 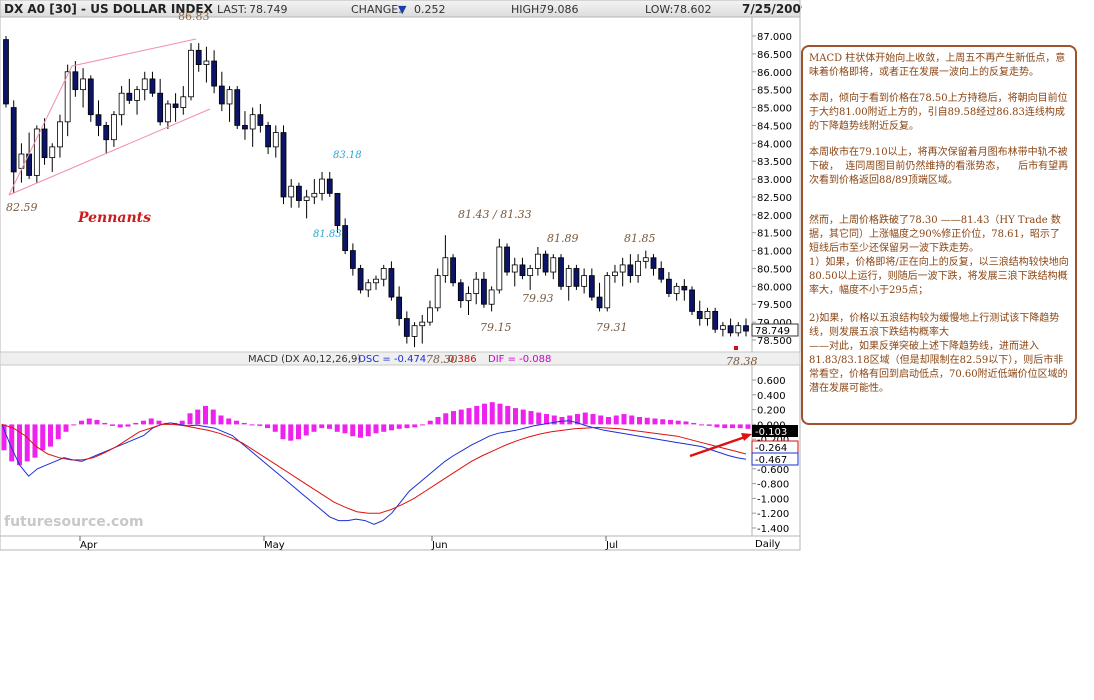 What do you see at coordinates (376, 9) in the screenshot?
I see `change-label: CHANGE:` at bounding box center [376, 9].